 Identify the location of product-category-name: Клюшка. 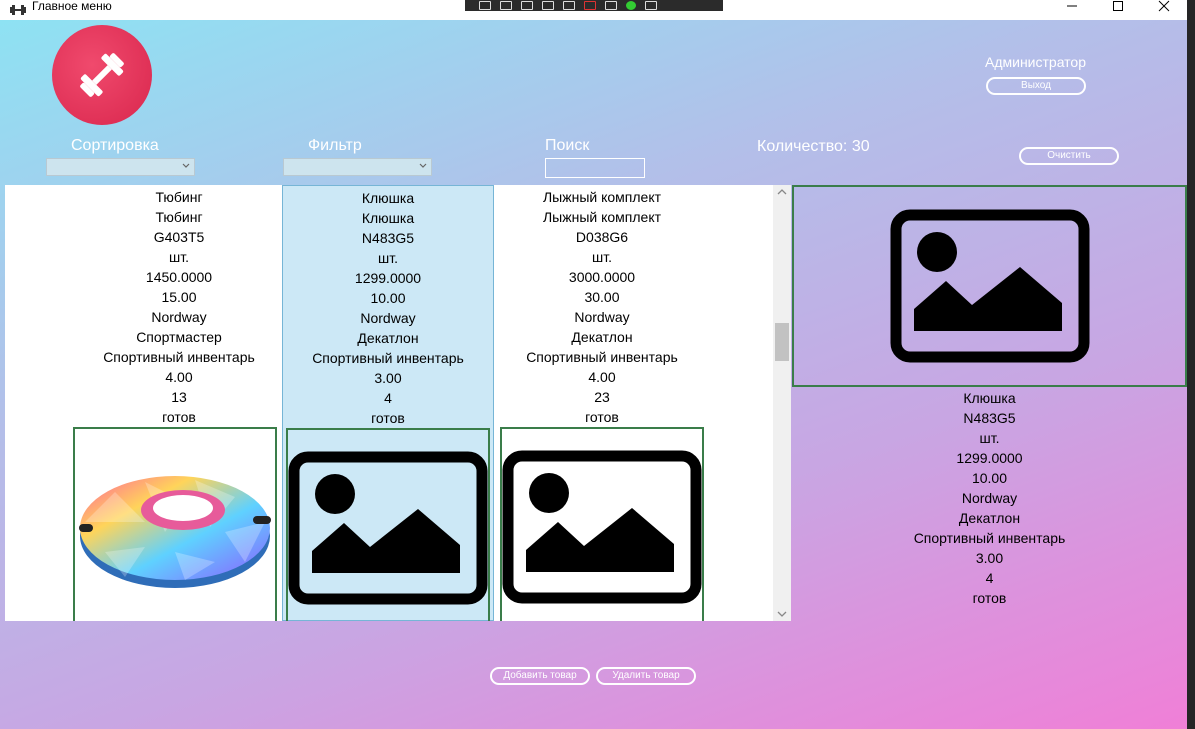
(388, 218).